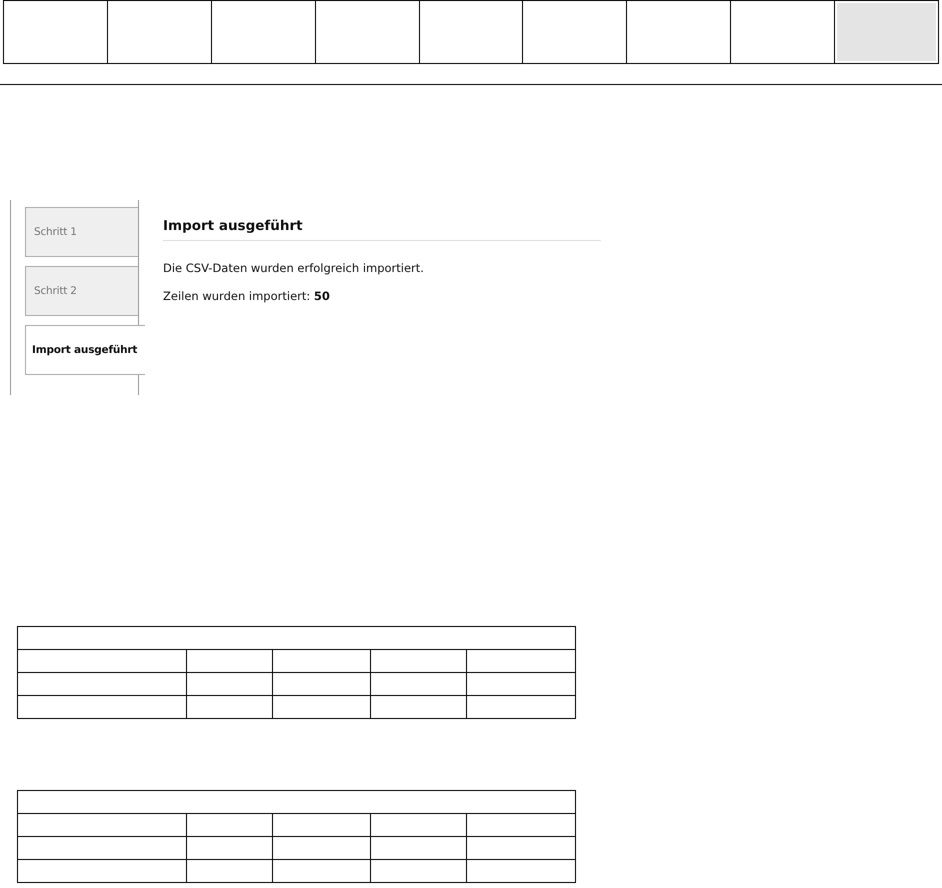 The image size is (942, 888). I want to click on step-tab: Schritt 1, so click(82, 232).